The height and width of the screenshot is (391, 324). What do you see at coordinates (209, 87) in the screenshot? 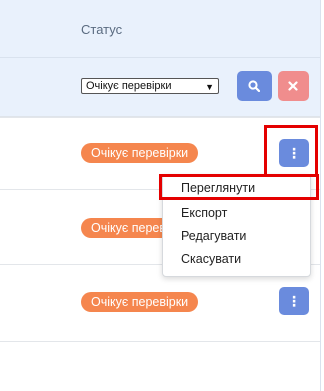
I see `chevron-down-icon: ▼` at bounding box center [209, 87].